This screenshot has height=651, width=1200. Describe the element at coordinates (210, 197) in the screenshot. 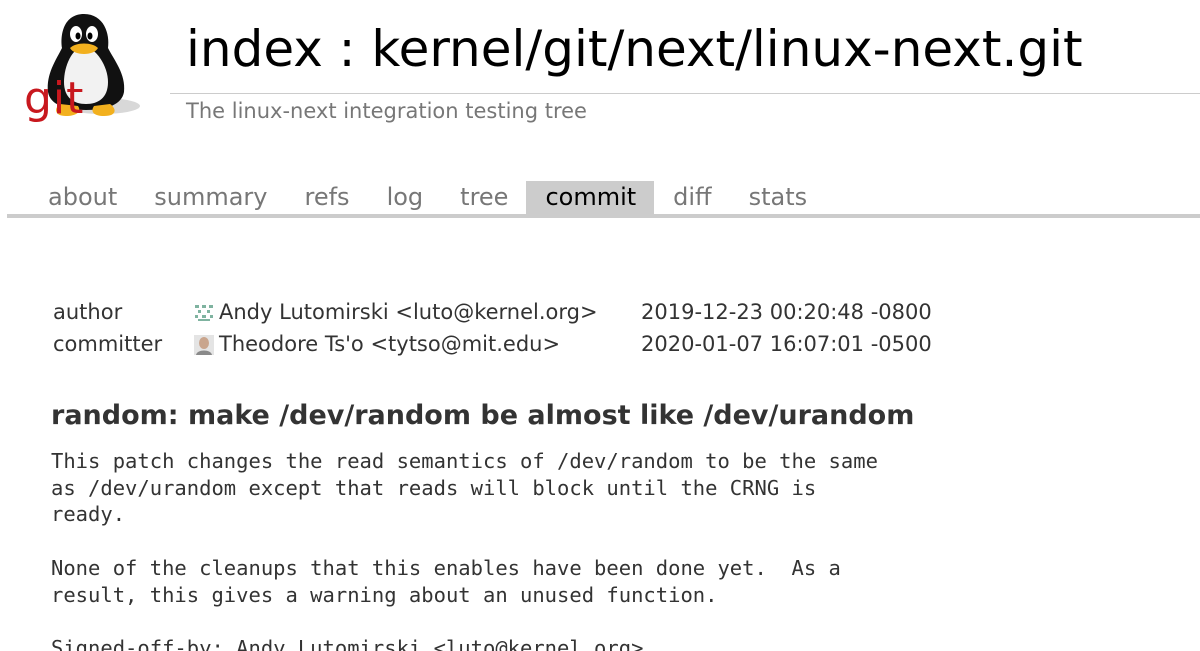

I see `tab-summary: summary` at that location.